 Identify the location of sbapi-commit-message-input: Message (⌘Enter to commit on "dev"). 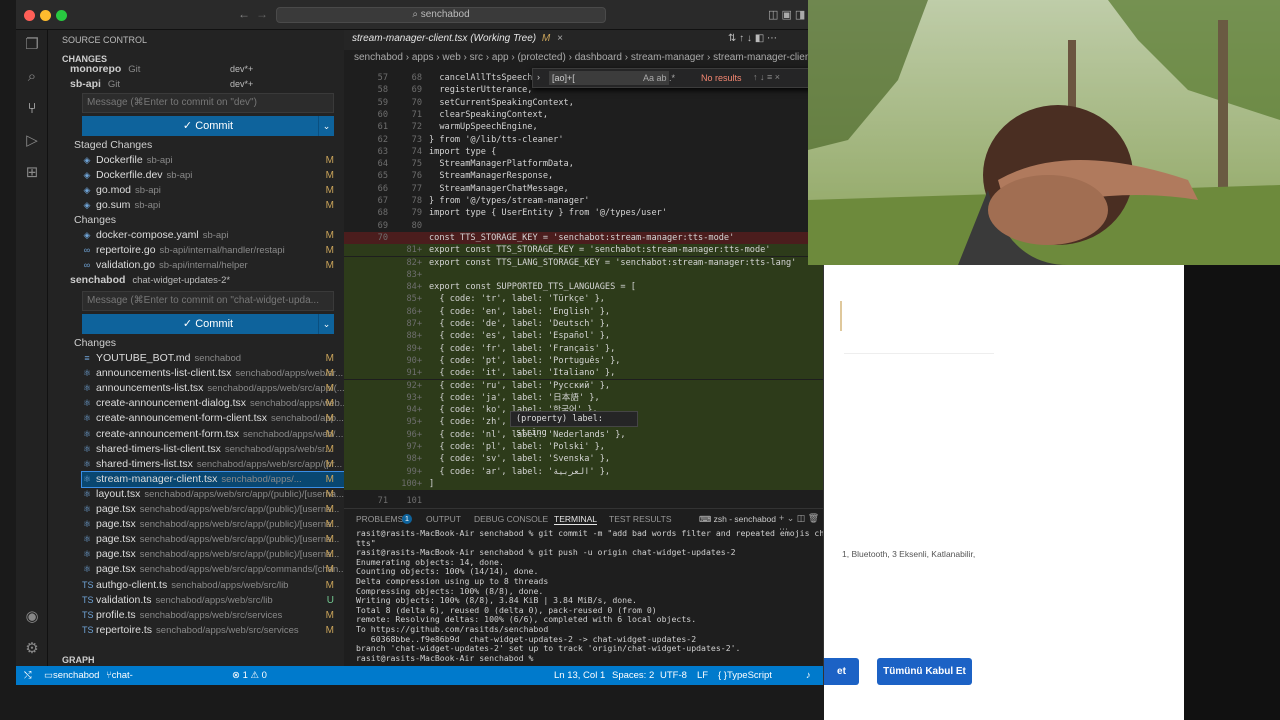
(208, 103).